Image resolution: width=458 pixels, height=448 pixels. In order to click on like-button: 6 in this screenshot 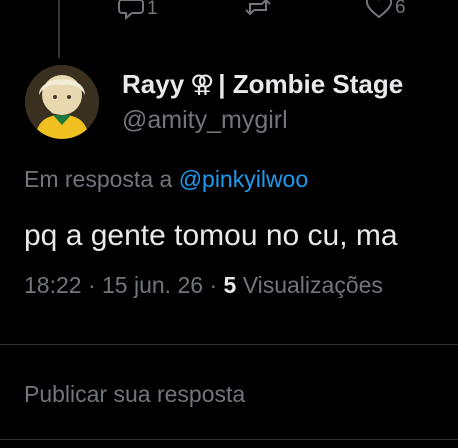, I will do `click(386, 11)`.